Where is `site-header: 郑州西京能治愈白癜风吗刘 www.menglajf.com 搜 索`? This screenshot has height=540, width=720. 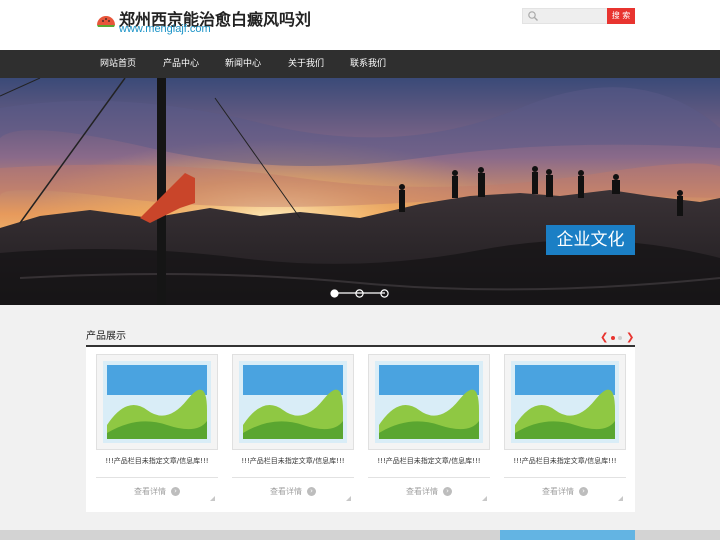 site-header: 郑州西京能治愈白癜风吗刘 www.menglajf.com 搜 索 is located at coordinates (360, 25).